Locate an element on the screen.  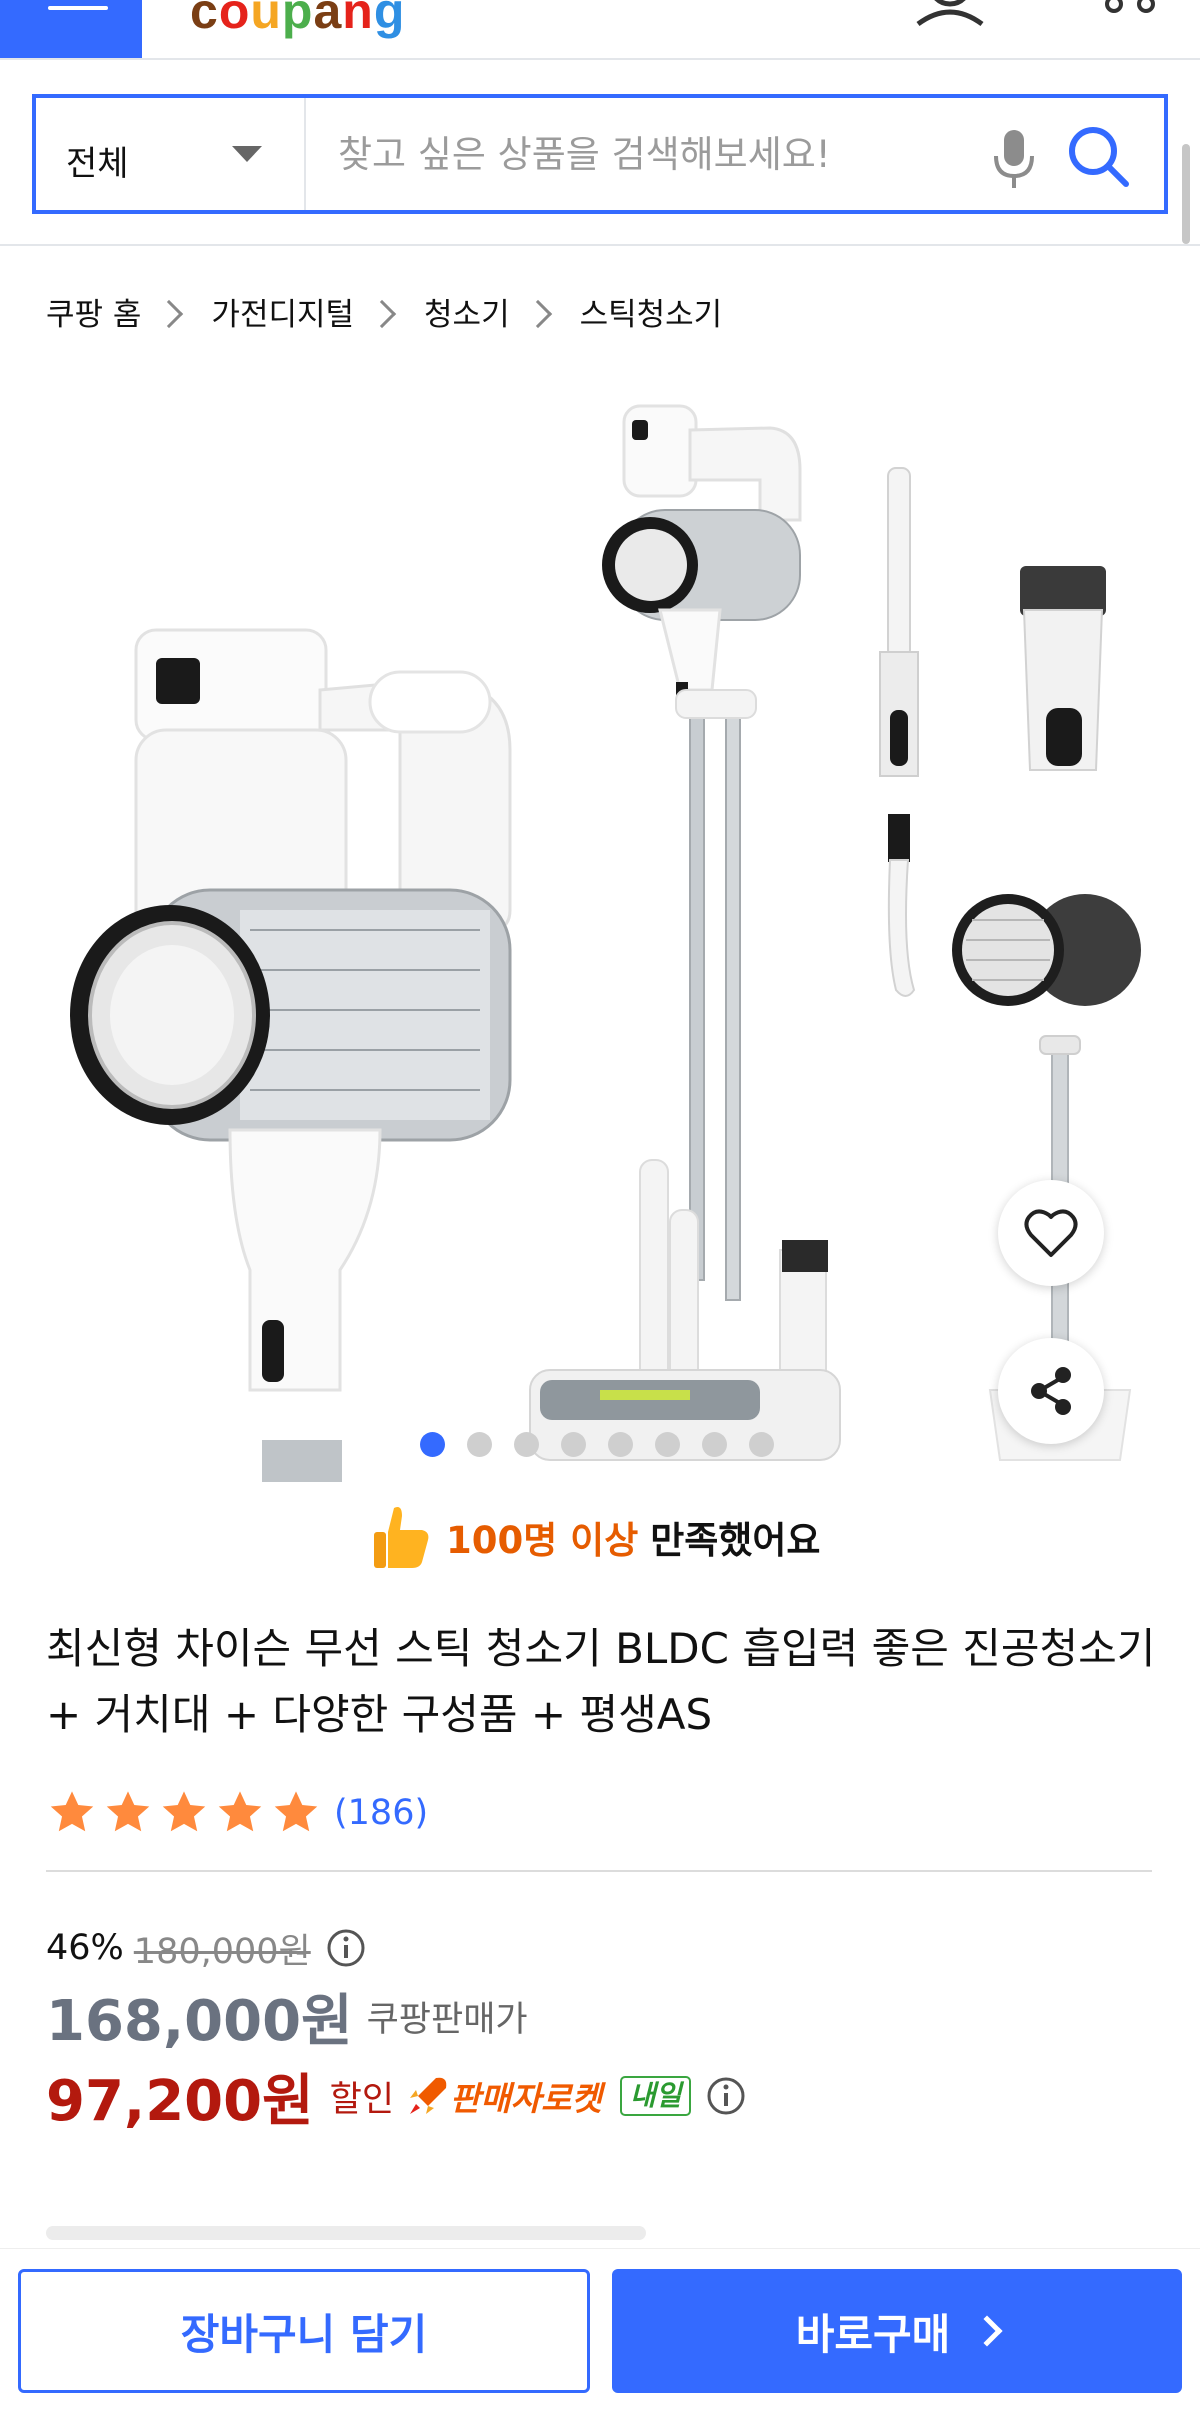
menu-button is located at coordinates (71, 29).